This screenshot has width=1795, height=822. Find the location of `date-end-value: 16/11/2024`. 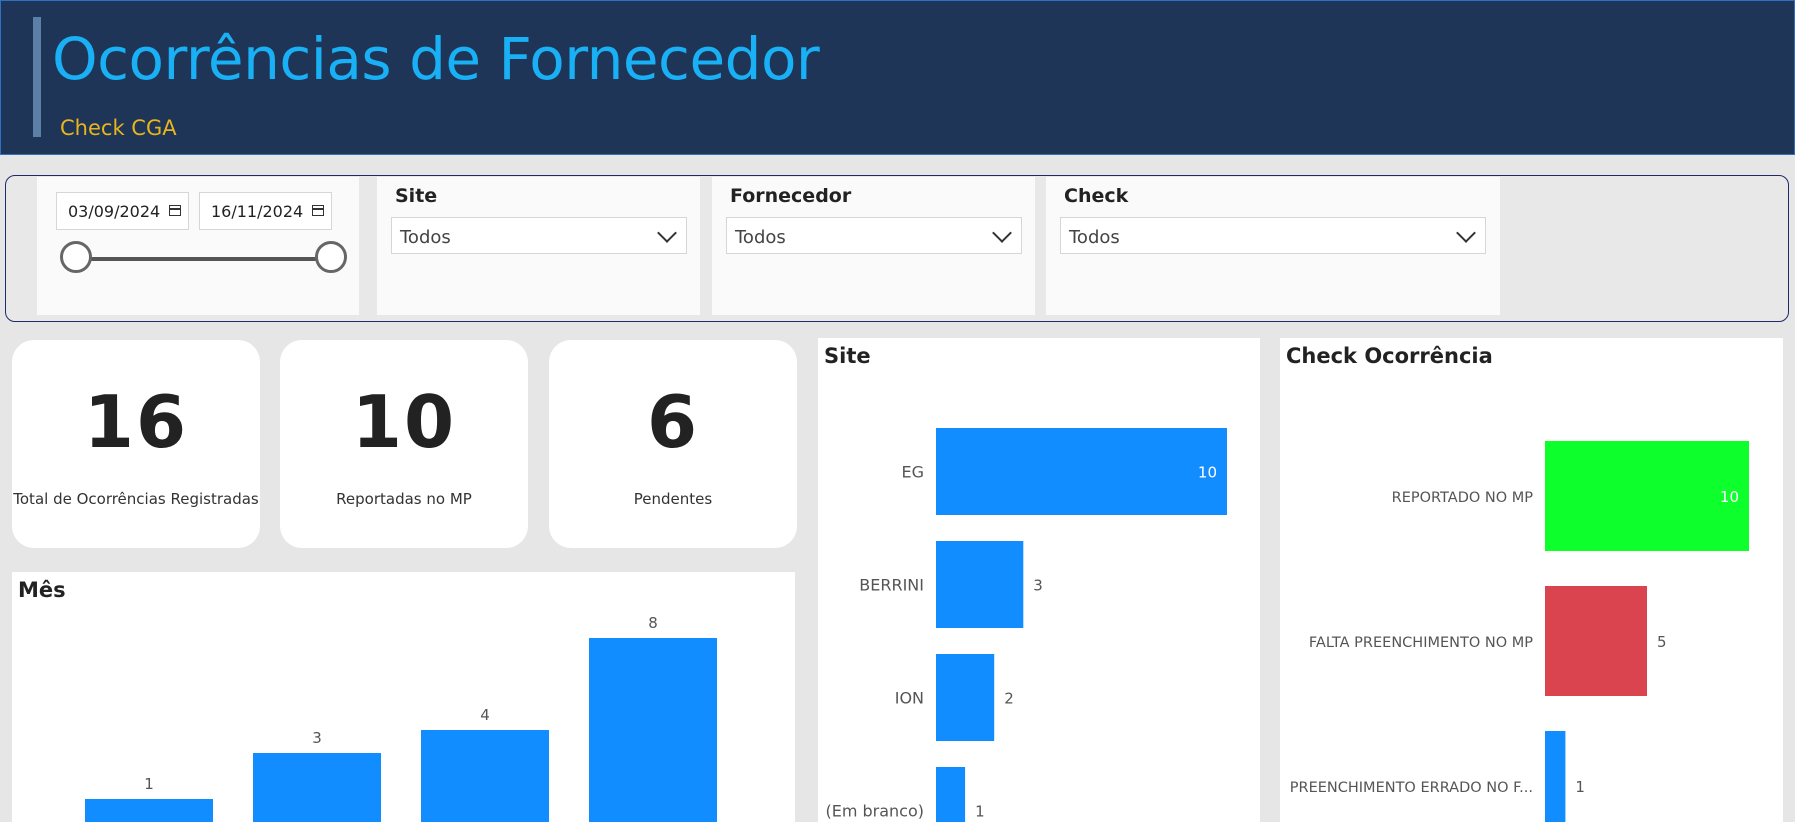

date-end-value: 16/11/2024 is located at coordinates (257, 211).